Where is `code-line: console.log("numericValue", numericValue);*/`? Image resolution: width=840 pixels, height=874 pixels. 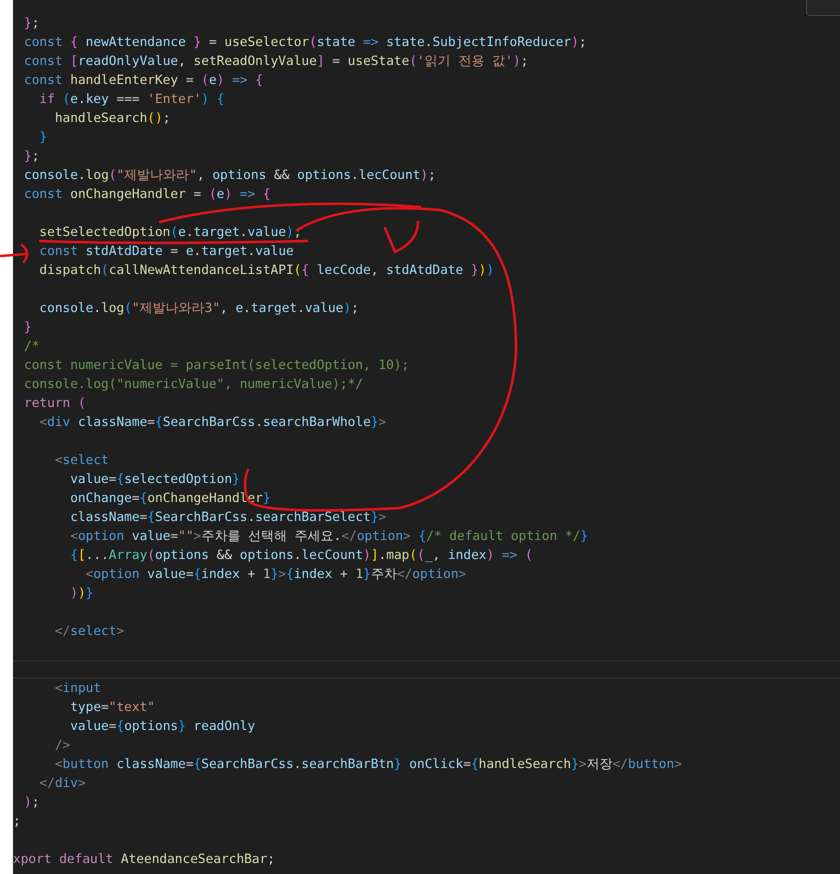
code-line: console.log("numericValue", numericValue);*/ is located at coordinates (193, 385).